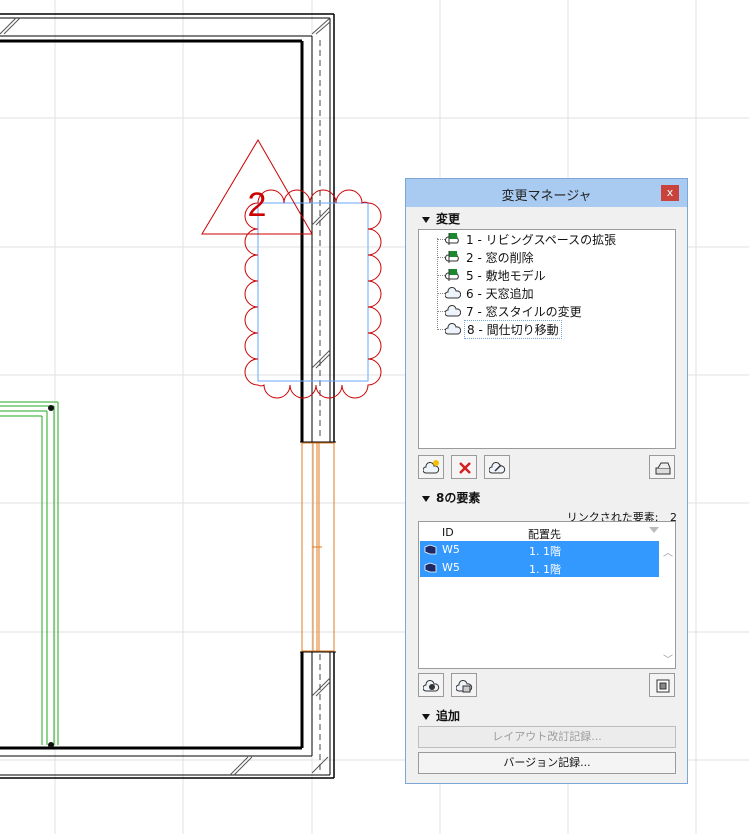 This screenshot has height=834, width=749. I want to click on show-element-button, so click(662, 685).